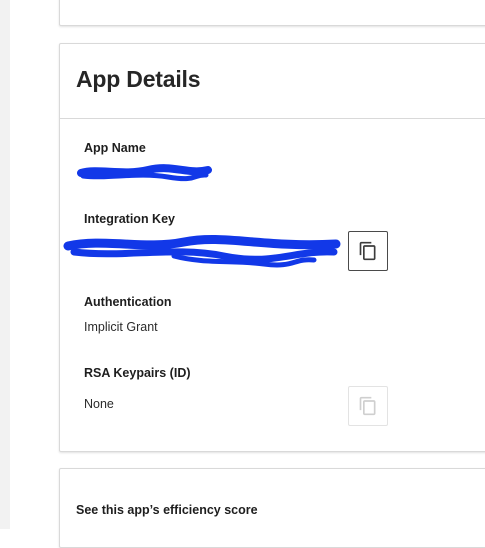  Describe the element at coordinates (272, 508) in the screenshot. I see `efficiency-score-card: See this app’s efficiency score` at that location.